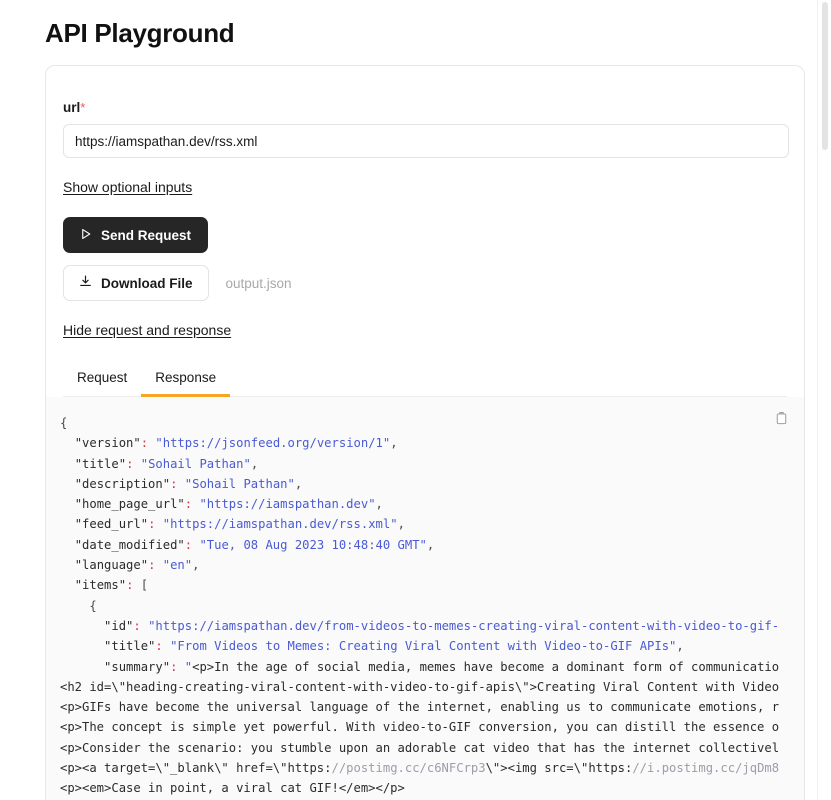 This screenshot has width=831, height=800. Describe the element at coordinates (129, 544) in the screenshot. I see `code-token-key: "date_modified"` at that location.